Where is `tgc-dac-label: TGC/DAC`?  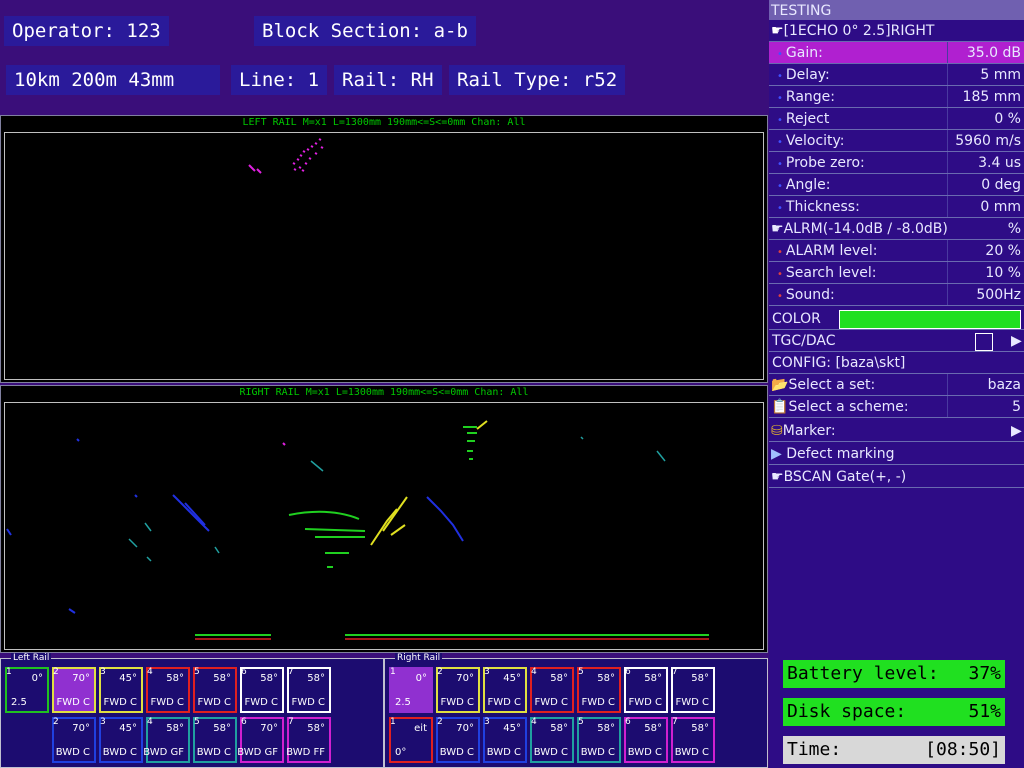
tgc-dac-label: TGC/DAC is located at coordinates (804, 341).